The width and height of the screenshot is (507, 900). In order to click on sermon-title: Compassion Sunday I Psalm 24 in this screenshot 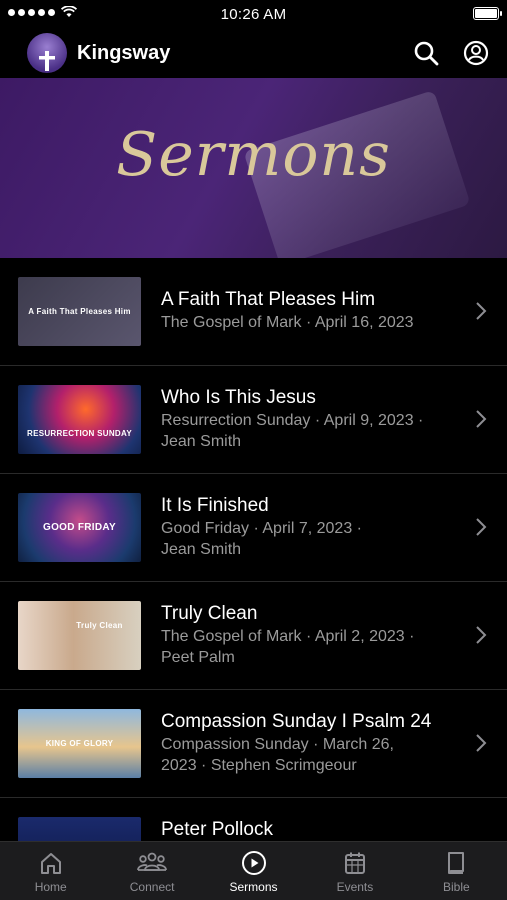, I will do `click(296, 721)`.